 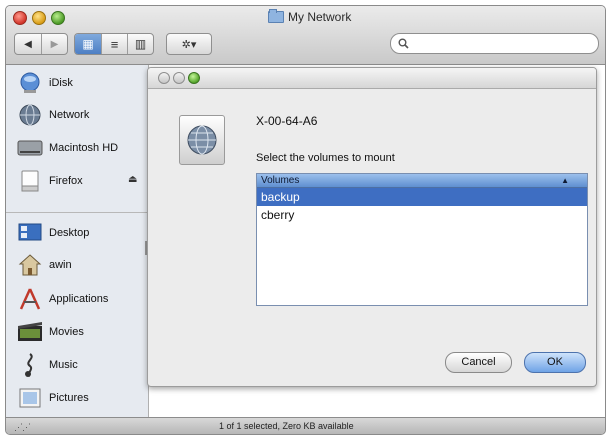 I want to click on pictures-icon, so click(x=30, y=398).